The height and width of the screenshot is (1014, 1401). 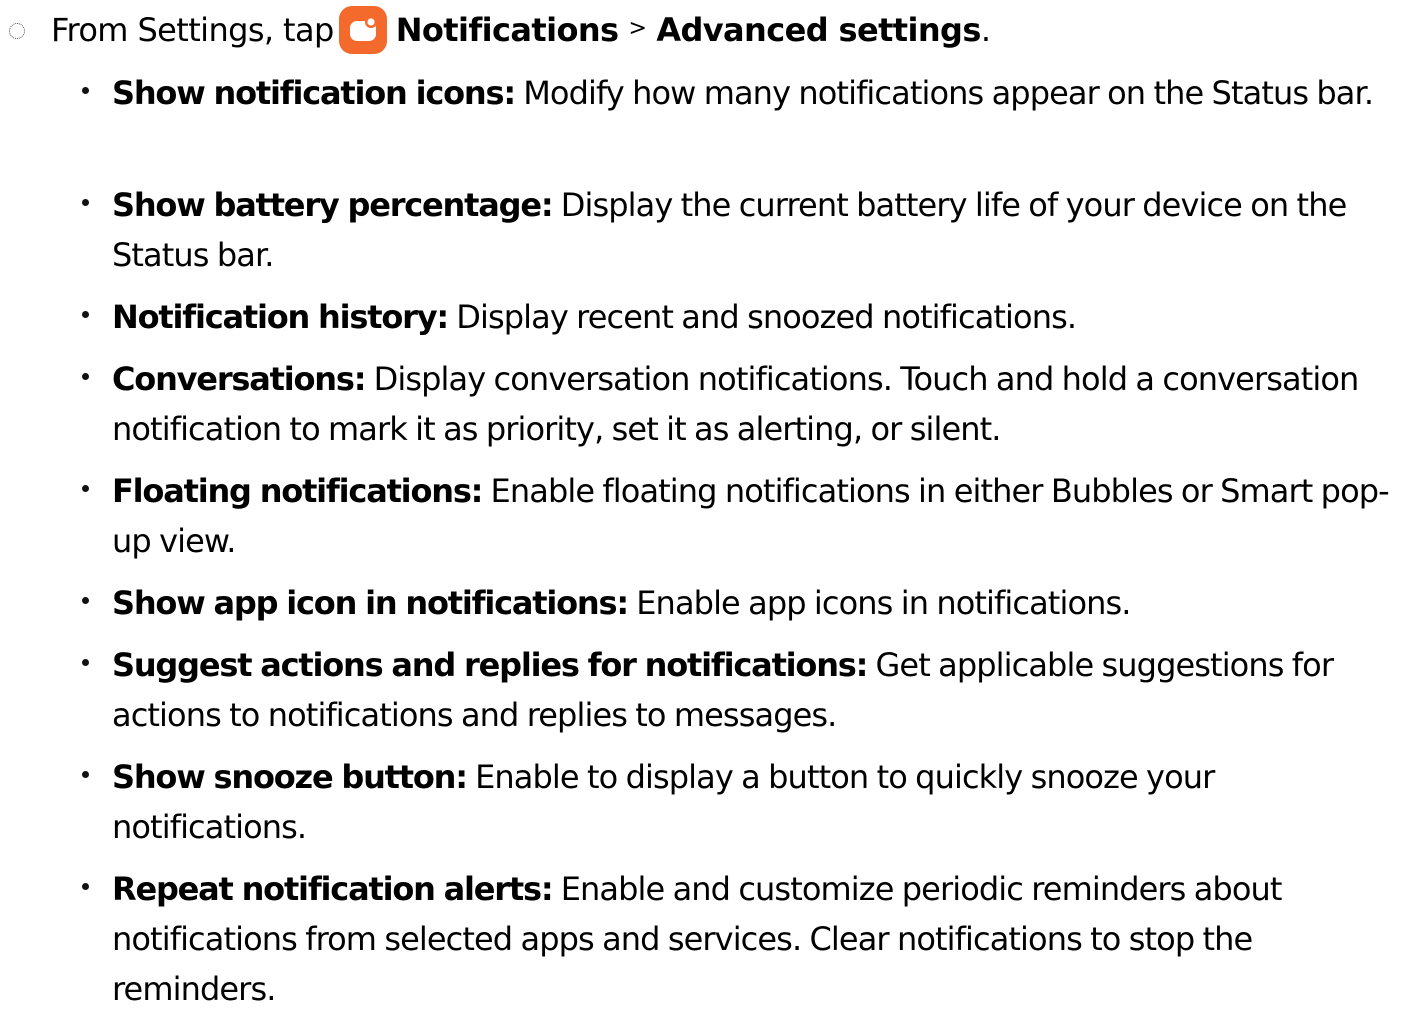 What do you see at coordinates (362, 30) in the screenshot?
I see `notifications-app-icon` at bounding box center [362, 30].